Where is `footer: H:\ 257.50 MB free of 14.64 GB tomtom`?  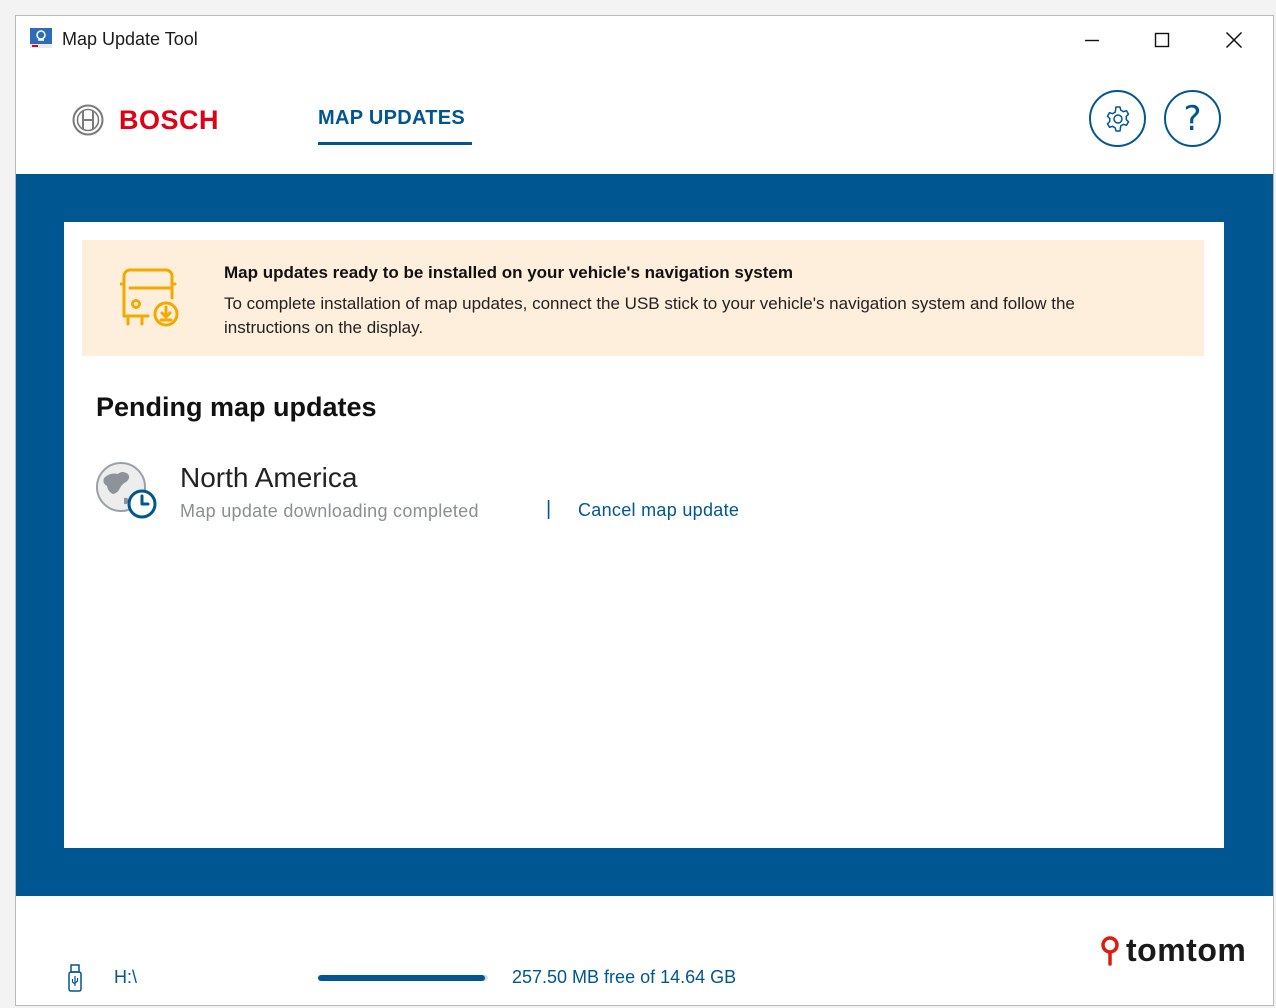 footer: H:\ 257.50 MB free of 14.64 GB tomtom is located at coordinates (644, 950).